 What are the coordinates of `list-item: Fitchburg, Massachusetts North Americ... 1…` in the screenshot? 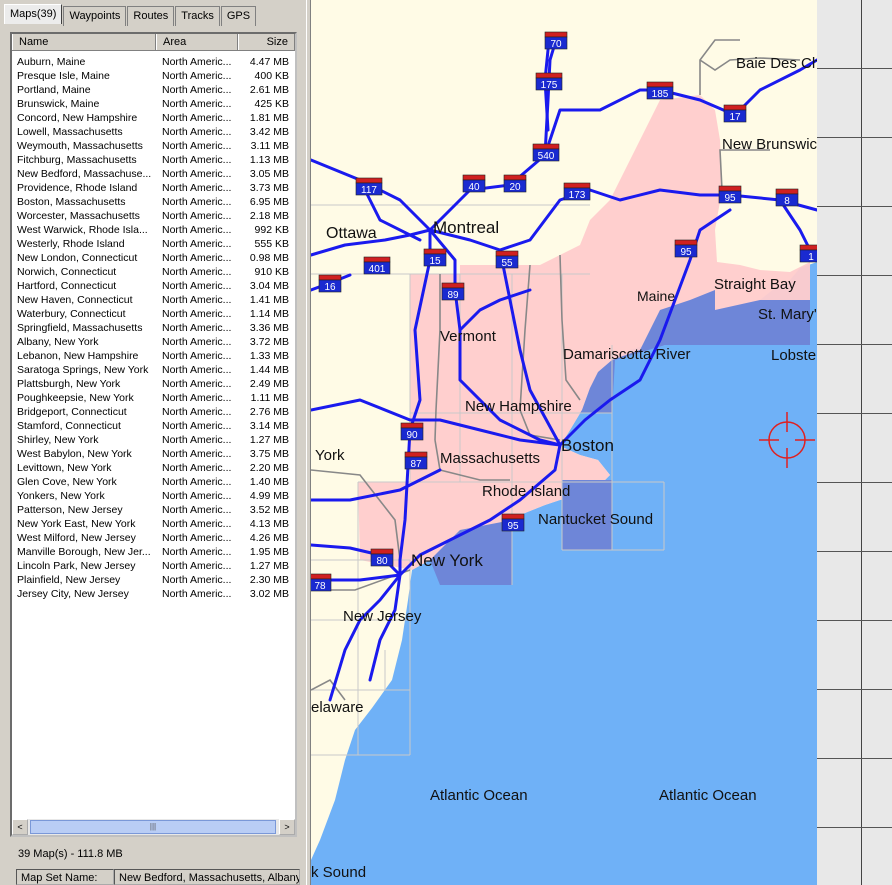 It's located at (153, 160).